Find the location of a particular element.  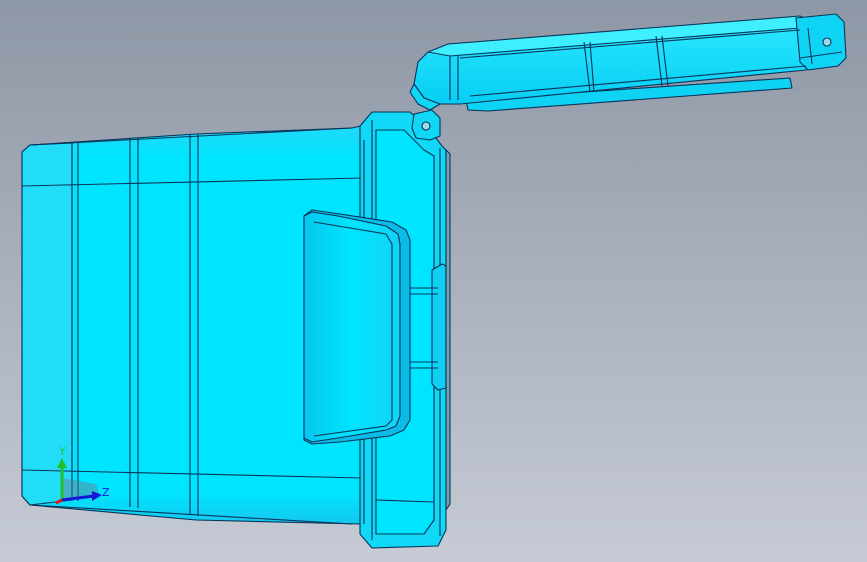

z-axis-label: Z is located at coordinates (106, 492).